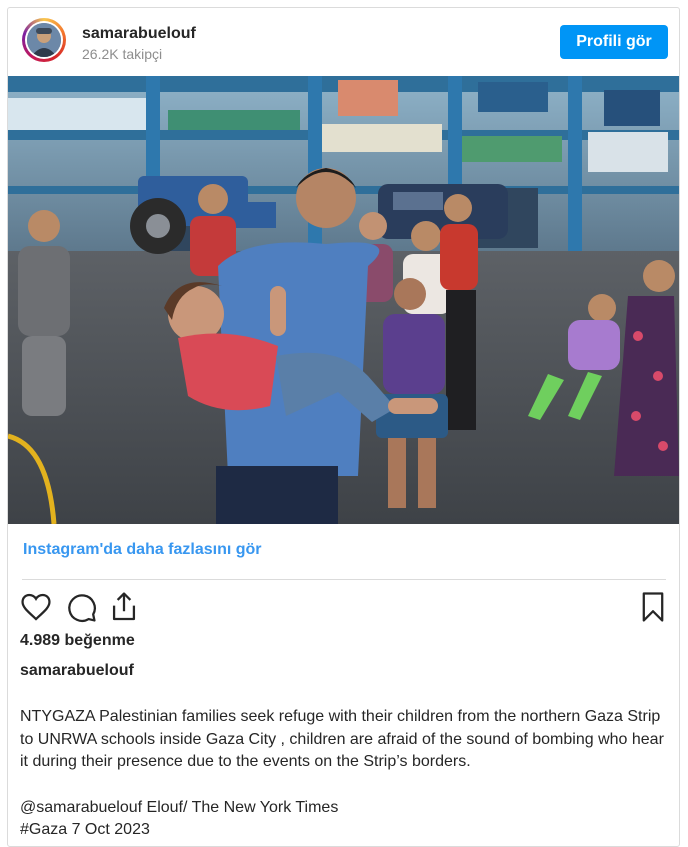 The height and width of the screenshot is (847, 688). Describe the element at coordinates (653, 607) in the screenshot. I see `bookmark-icon` at that location.